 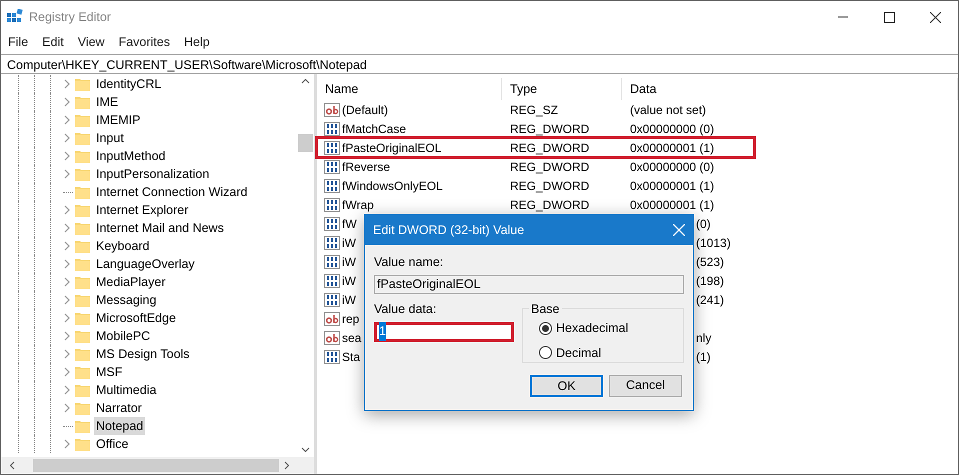 I want to click on value-name: fMatchCase, so click(x=374, y=129).